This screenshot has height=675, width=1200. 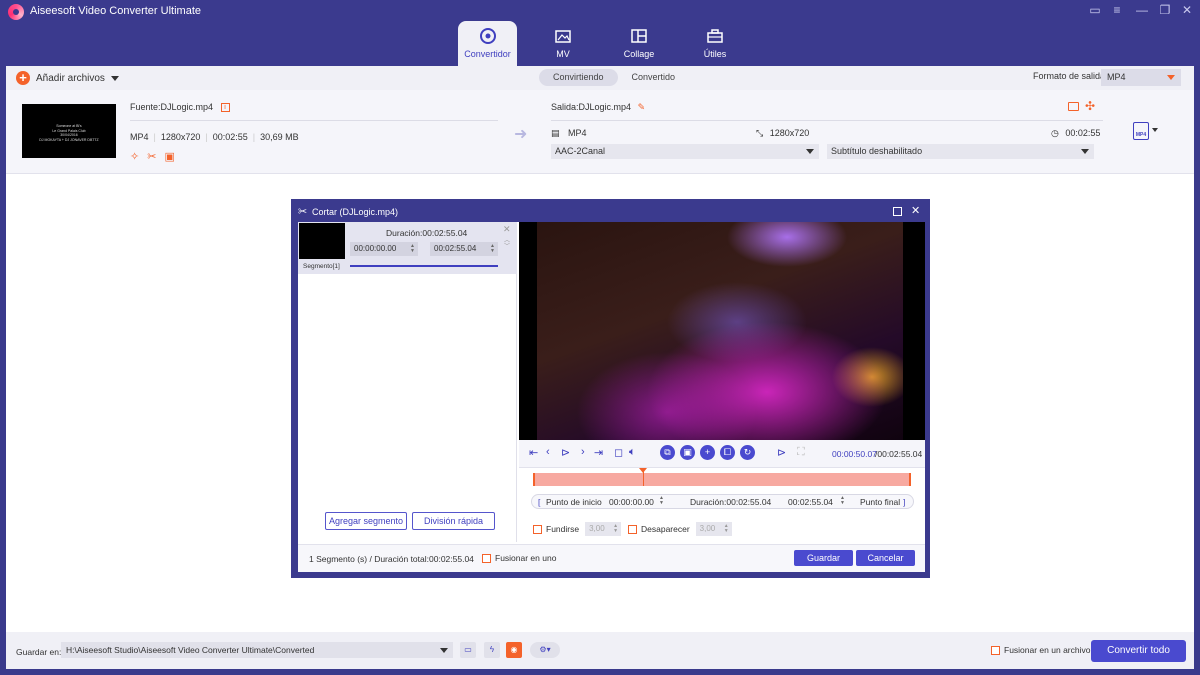 I want to click on add-icon: +, so click(x=707, y=452).